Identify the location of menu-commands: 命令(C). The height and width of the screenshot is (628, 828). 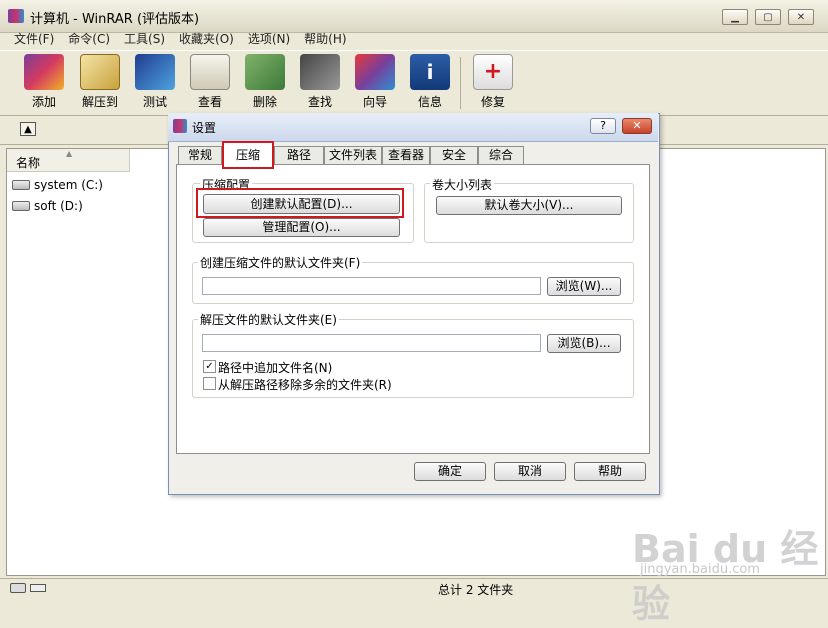
(89, 39).